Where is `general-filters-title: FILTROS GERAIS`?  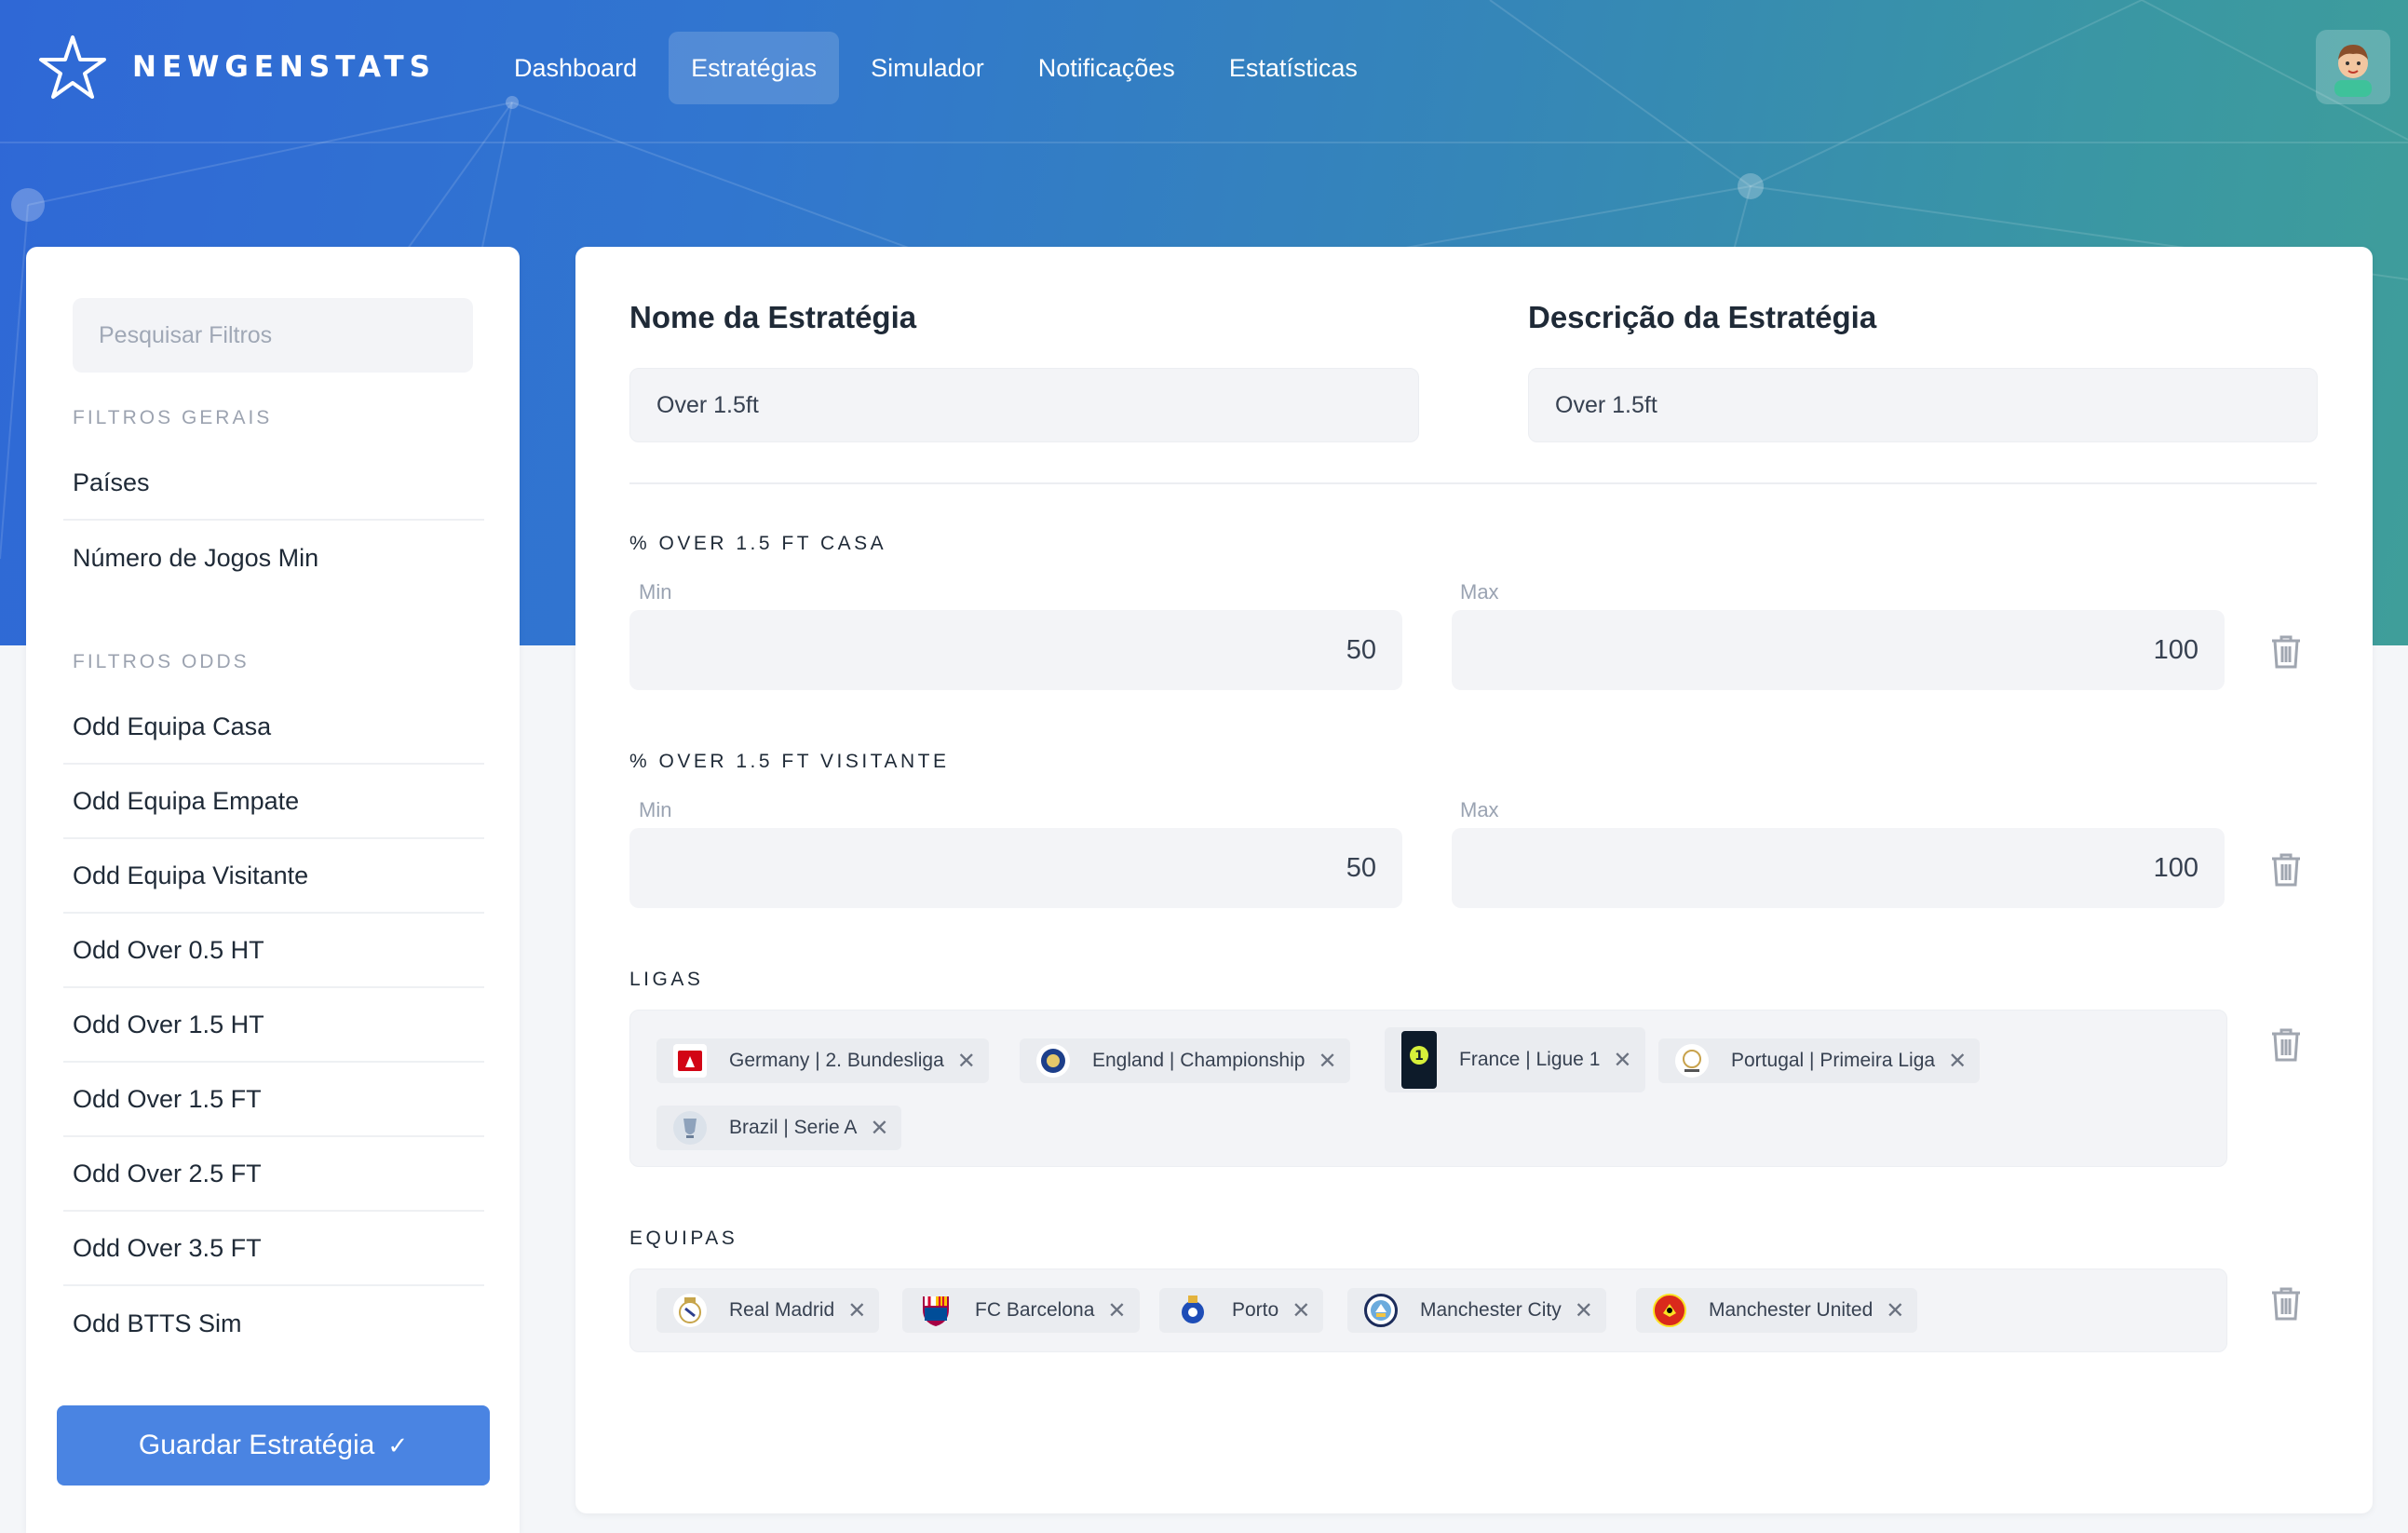 general-filters-title: FILTROS GERAIS is located at coordinates (173, 418).